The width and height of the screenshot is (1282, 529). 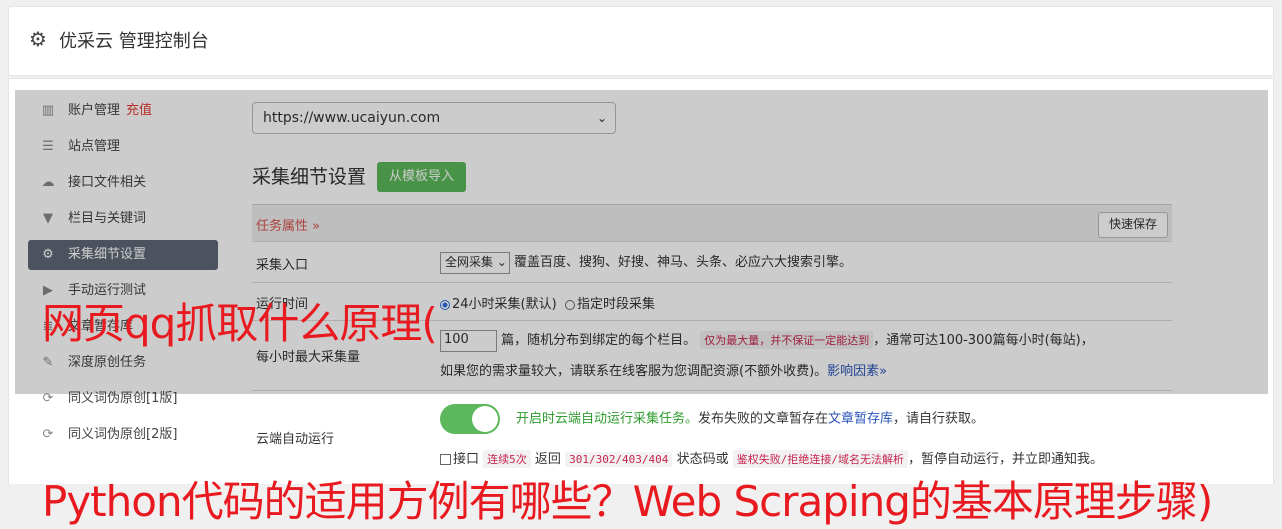 I want to click on watermark-title-line2: Python代码的适用方例有哪些？Web Scraping的基本原理步骤), so click(x=627, y=501).